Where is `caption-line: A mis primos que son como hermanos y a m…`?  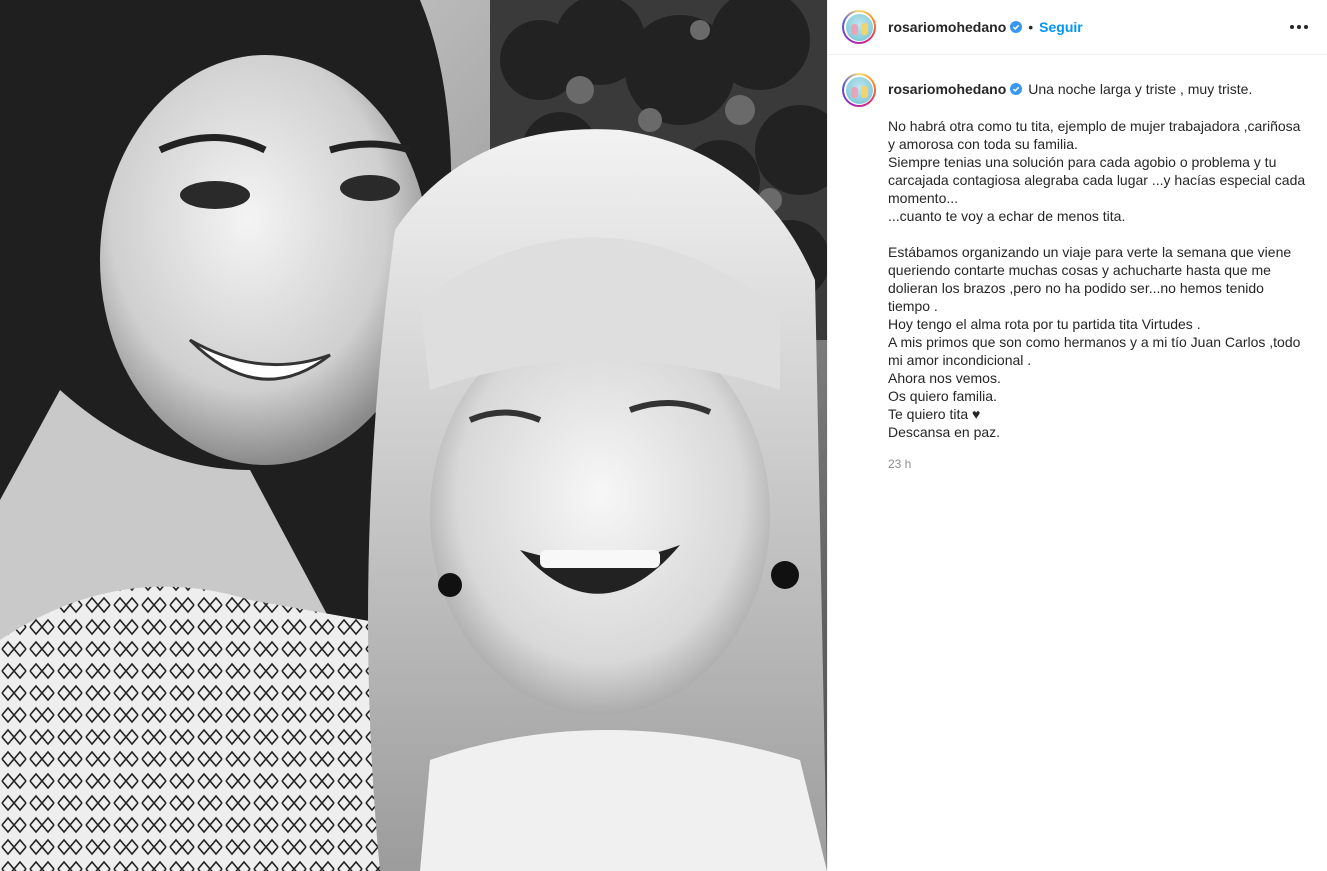
caption-line: A mis primos que son como hermanos y a m… is located at coordinates (1094, 342).